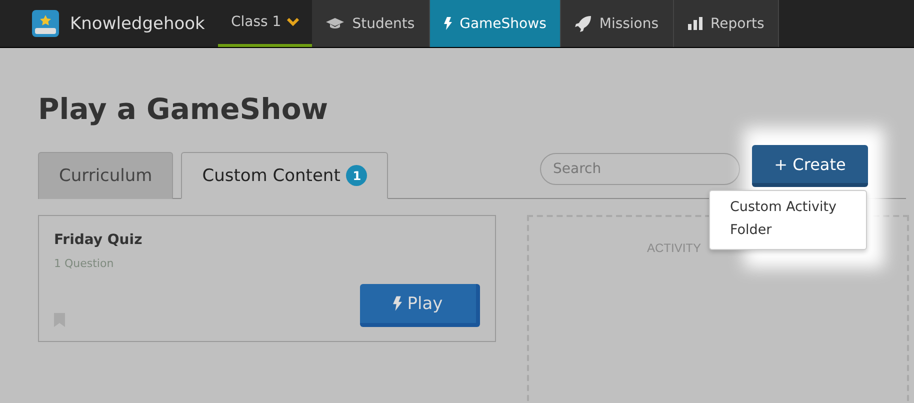 The height and width of the screenshot is (403, 914). What do you see at coordinates (617, 23) in the screenshot?
I see `nav-tab: Missions` at bounding box center [617, 23].